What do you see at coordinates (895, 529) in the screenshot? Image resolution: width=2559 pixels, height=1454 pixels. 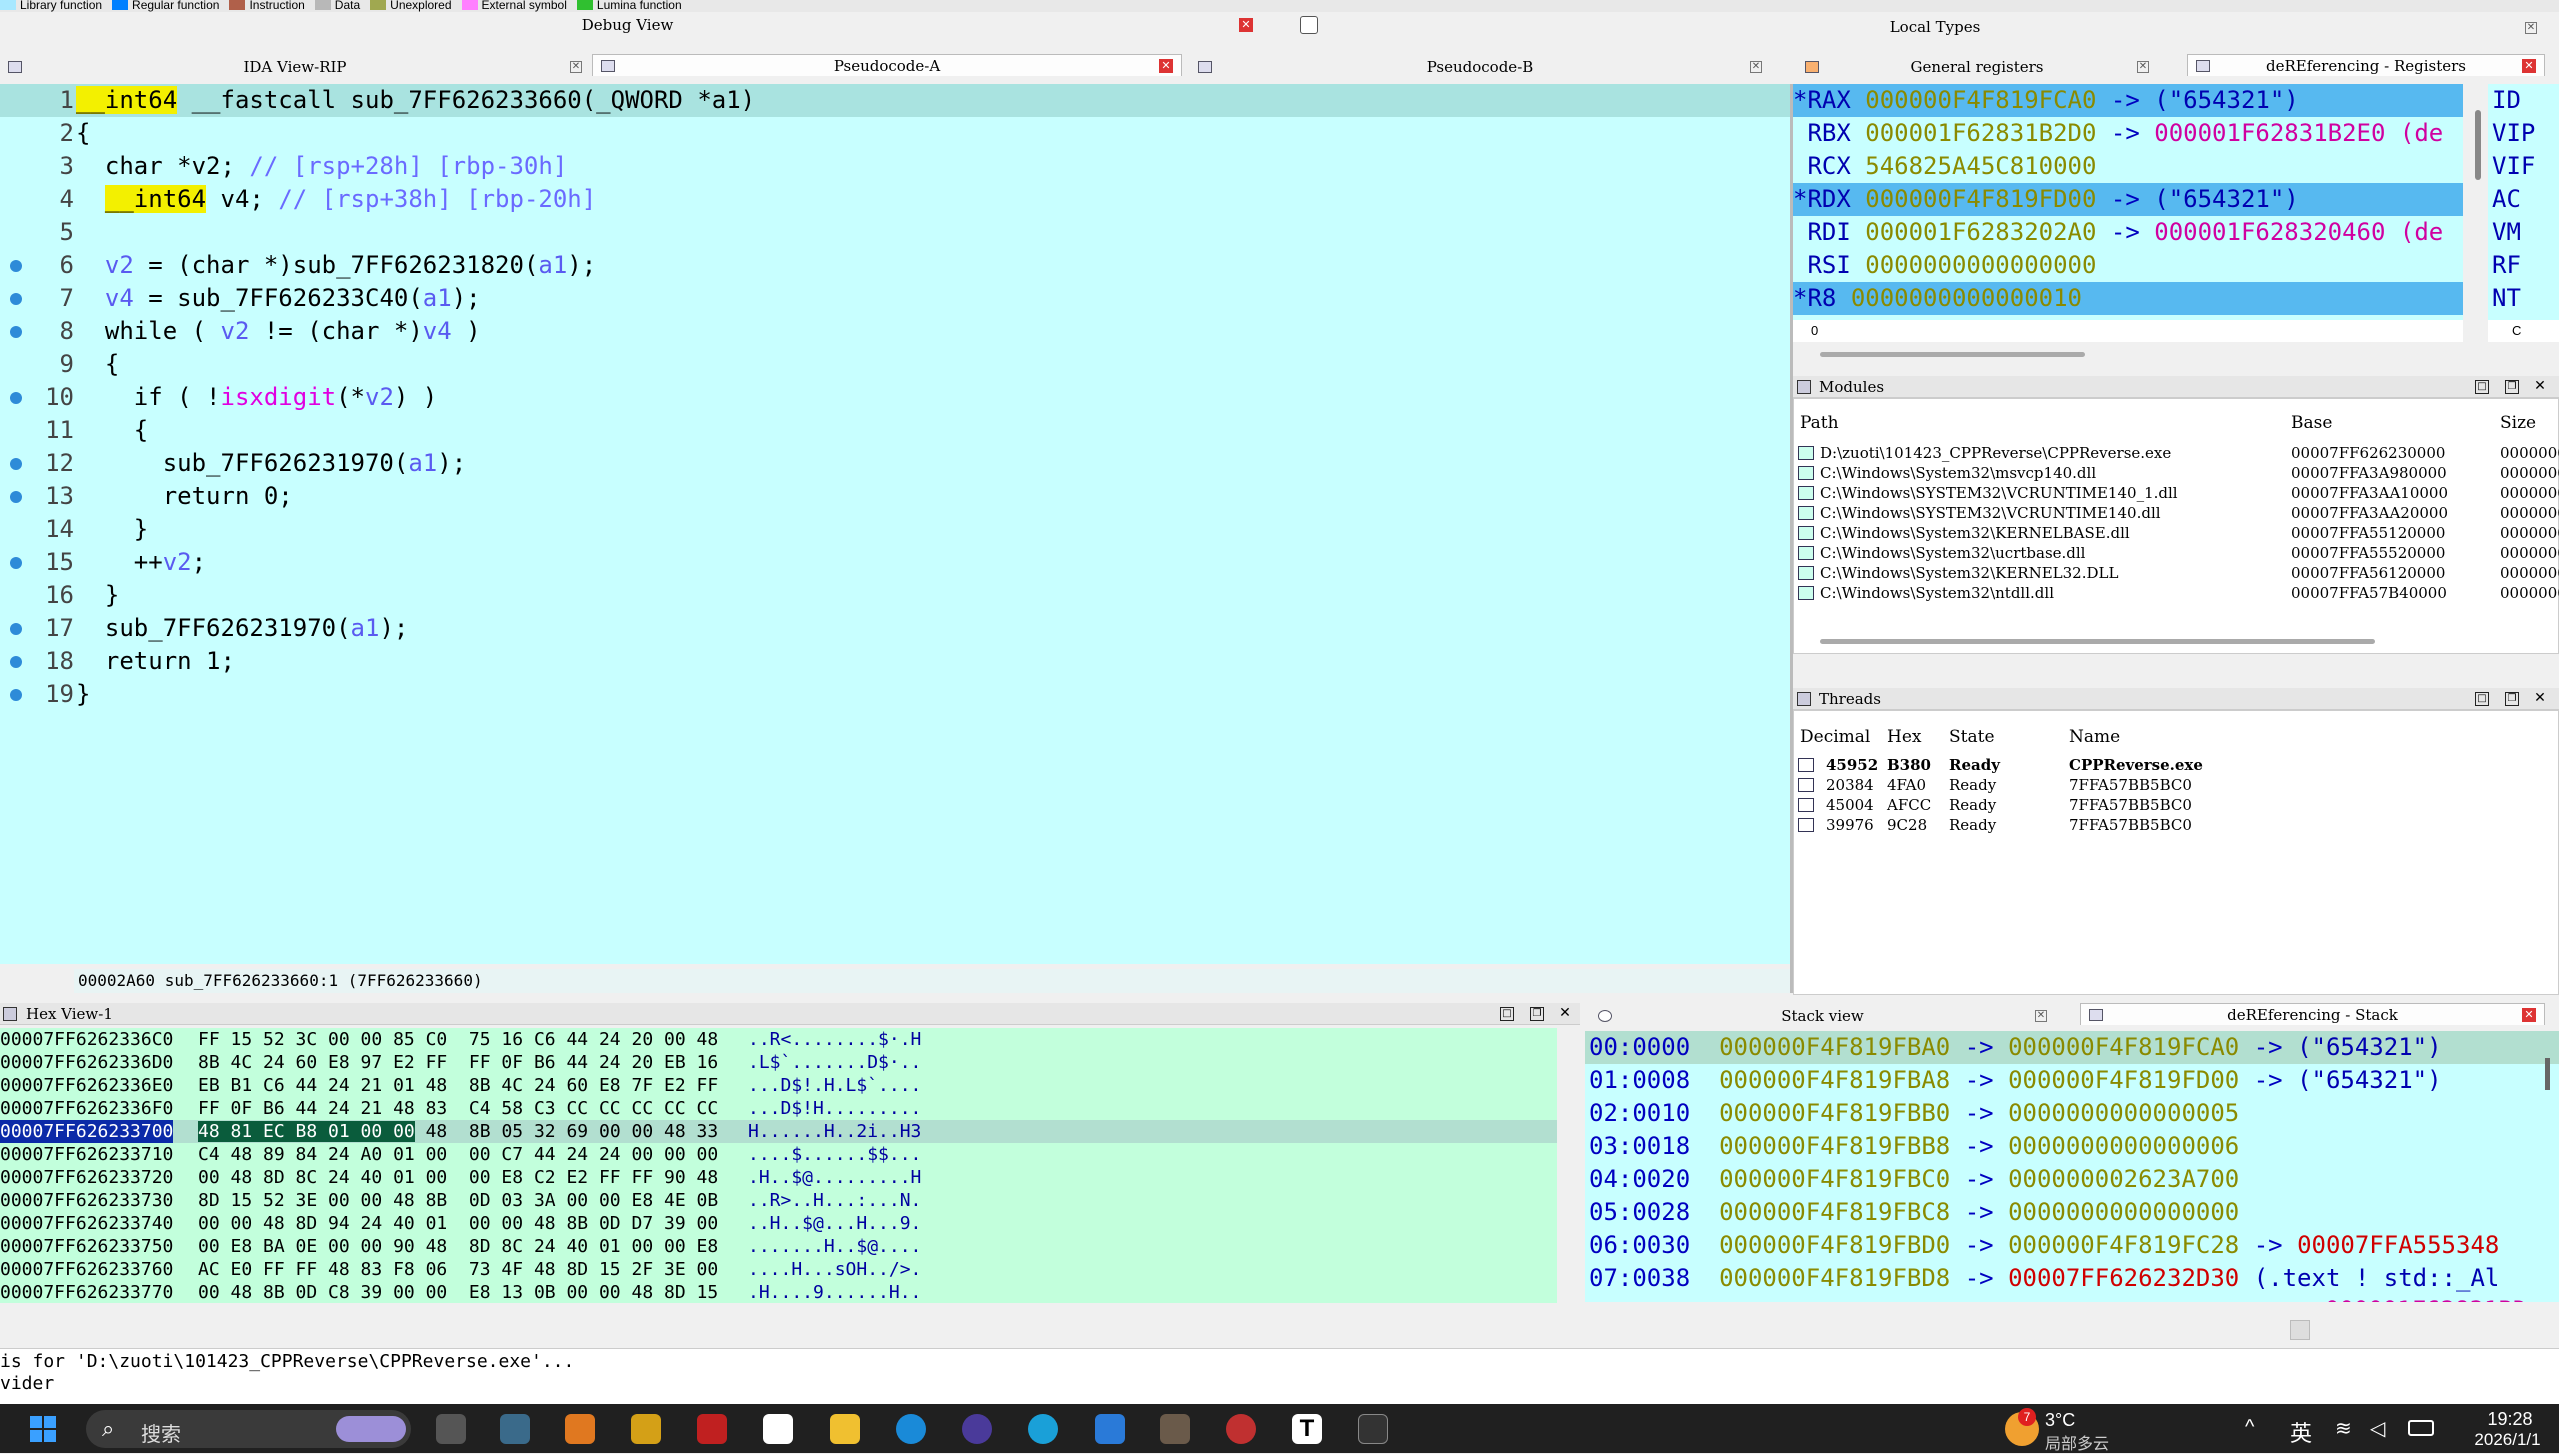 I see `code-line: 14 }` at bounding box center [895, 529].